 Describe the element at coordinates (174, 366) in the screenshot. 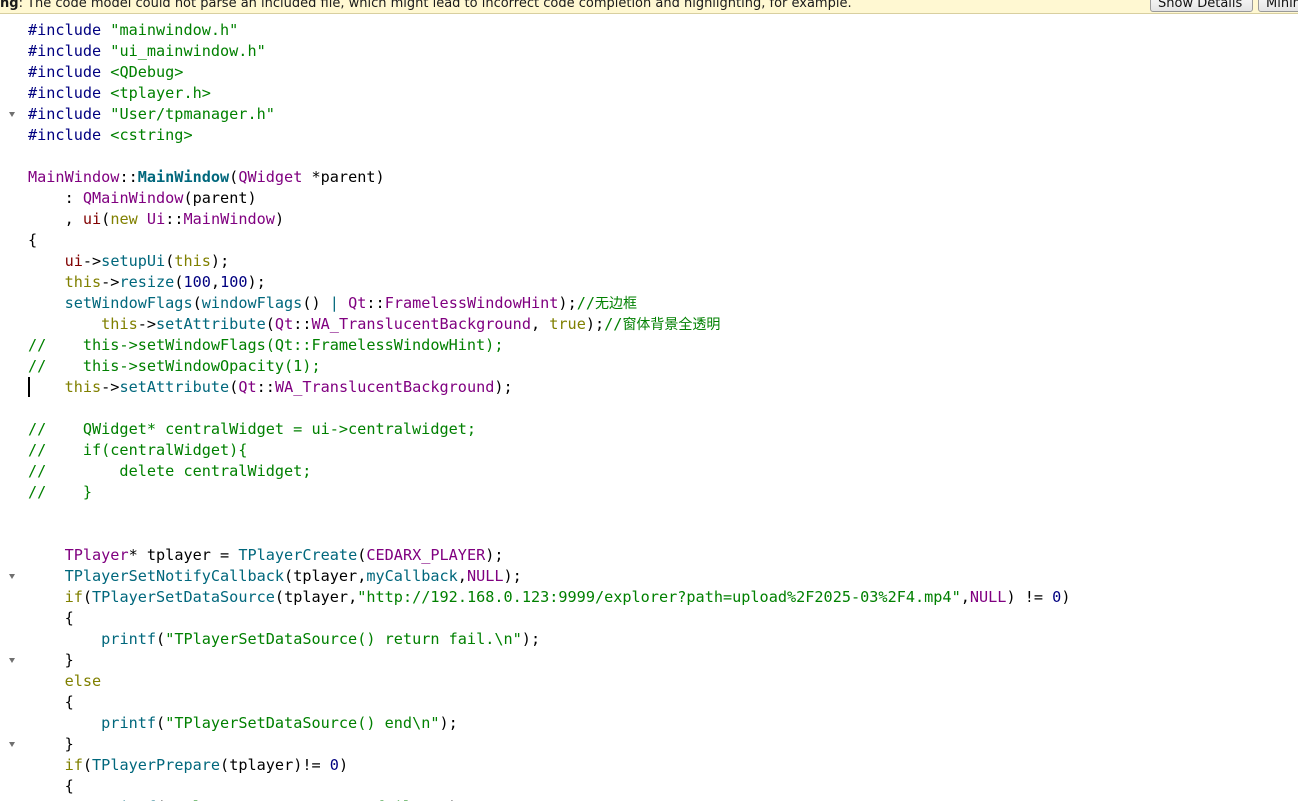

I see `code-line: // this->setWindowOpacity(1);` at that location.